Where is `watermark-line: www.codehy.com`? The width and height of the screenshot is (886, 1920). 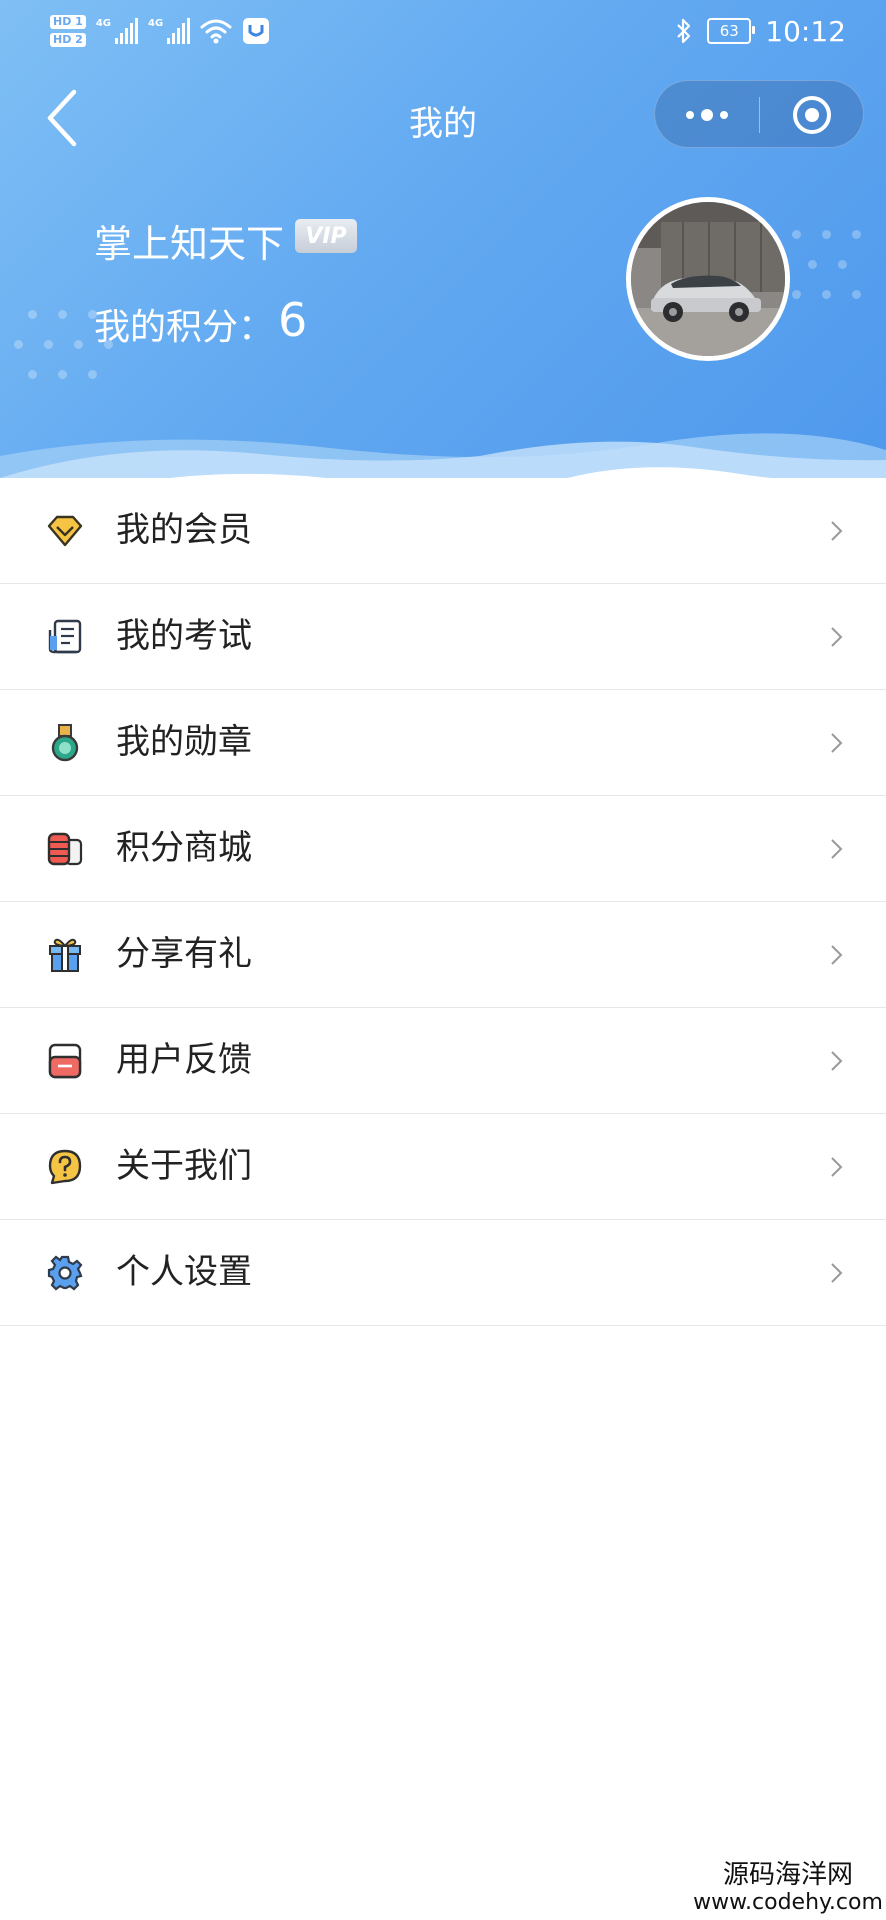 watermark-line: www.codehy.com is located at coordinates (788, 1902).